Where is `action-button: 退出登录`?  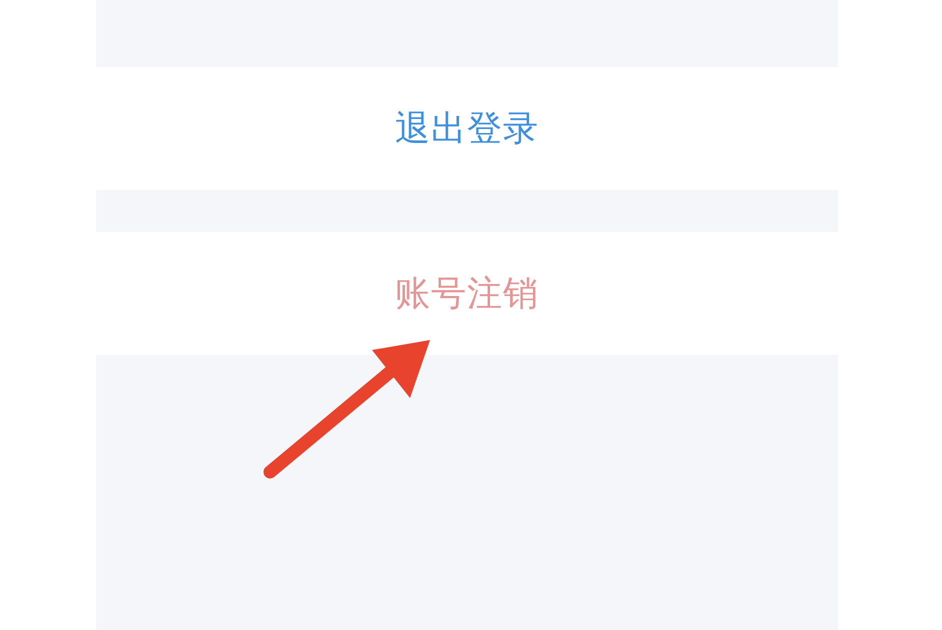 action-button: 退出登录 is located at coordinates (467, 128).